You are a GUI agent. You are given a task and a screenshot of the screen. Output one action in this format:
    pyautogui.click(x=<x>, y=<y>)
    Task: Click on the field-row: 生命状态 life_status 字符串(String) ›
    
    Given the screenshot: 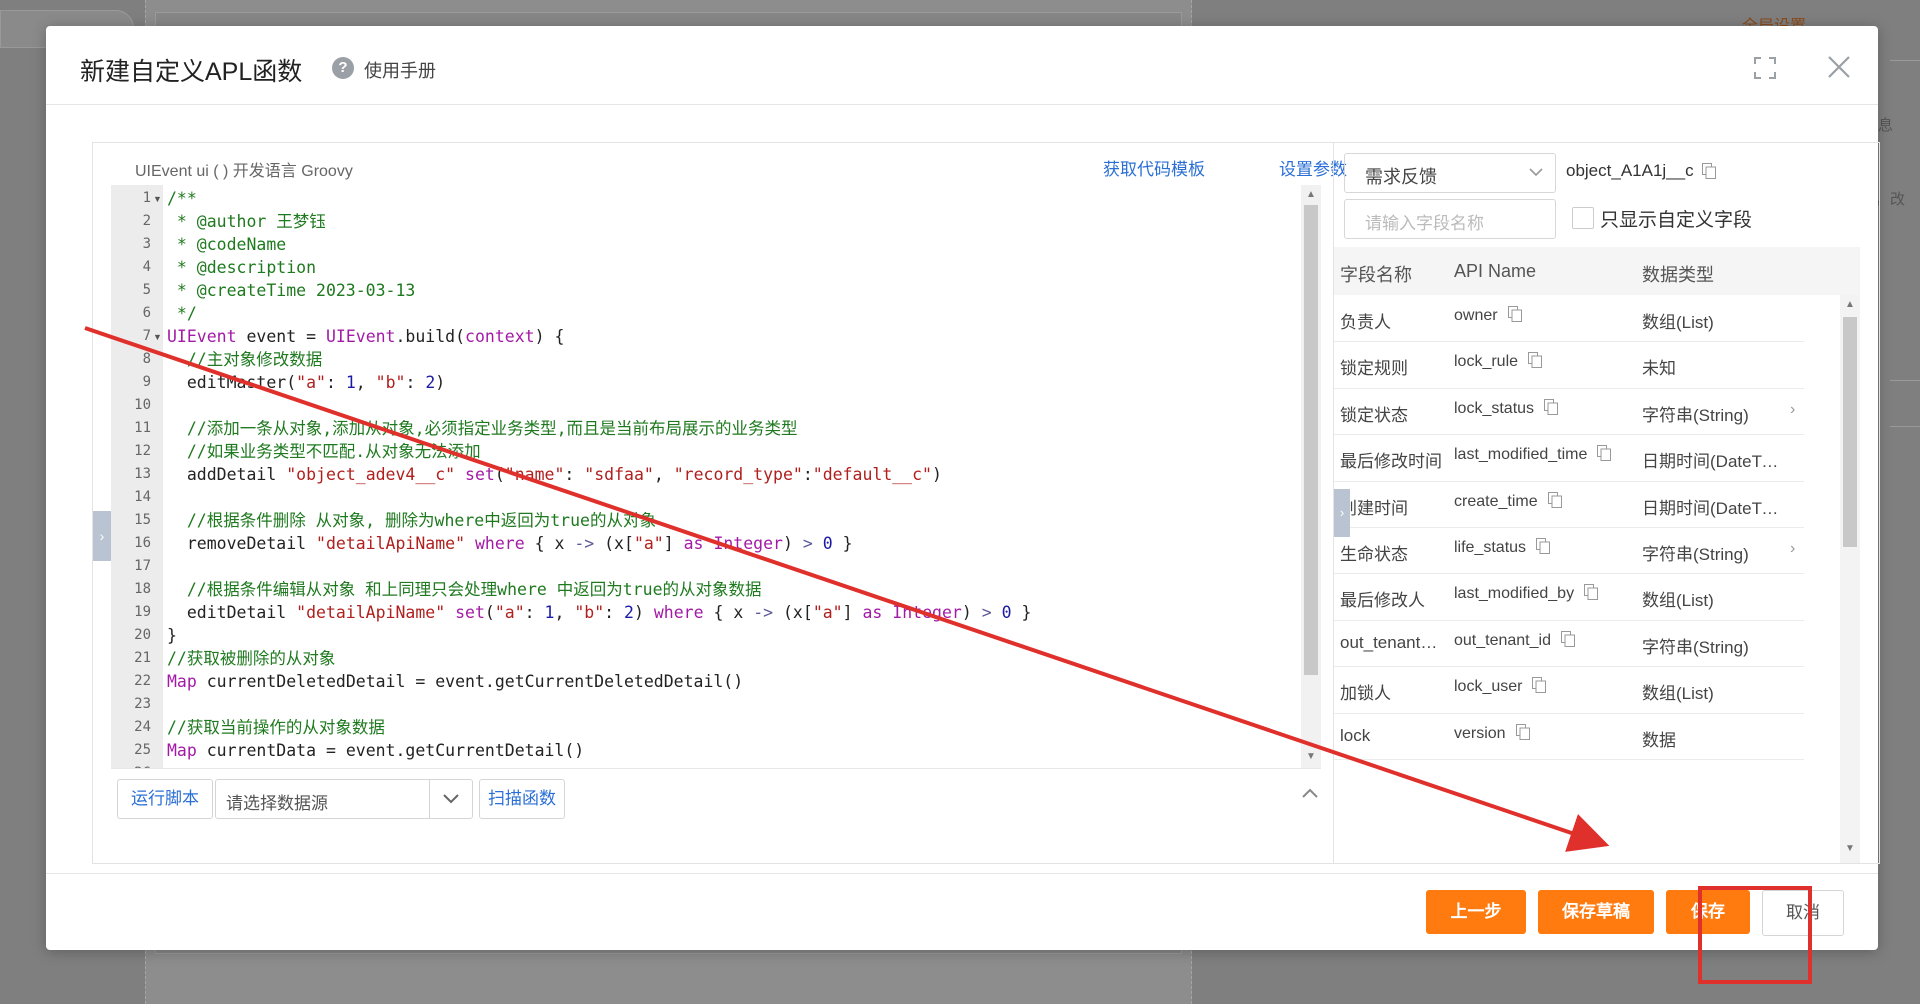 What is the action you would take?
    pyautogui.click(x=1569, y=551)
    